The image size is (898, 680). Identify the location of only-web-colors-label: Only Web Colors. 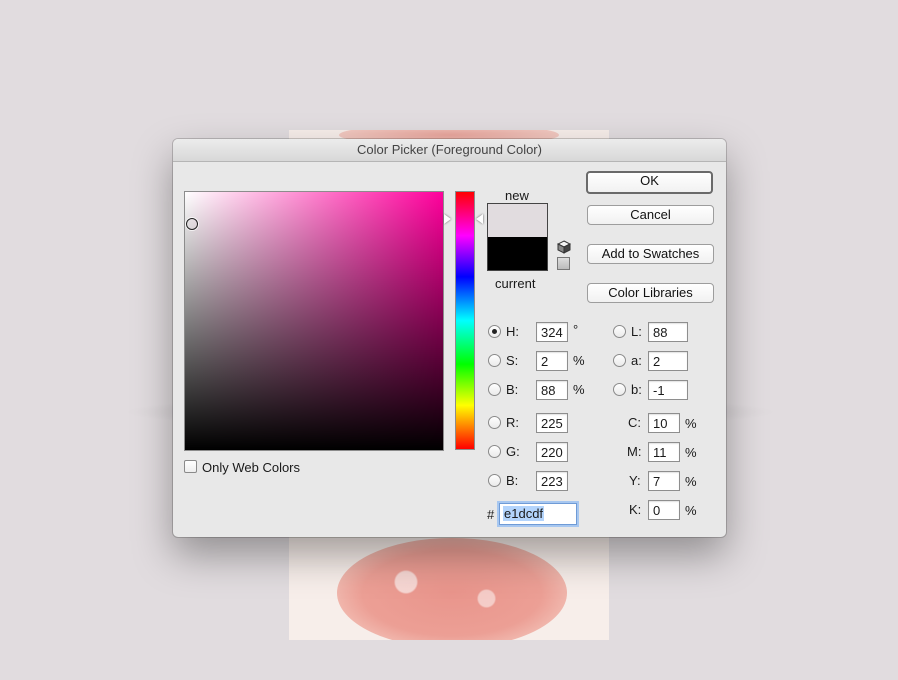
(251, 468).